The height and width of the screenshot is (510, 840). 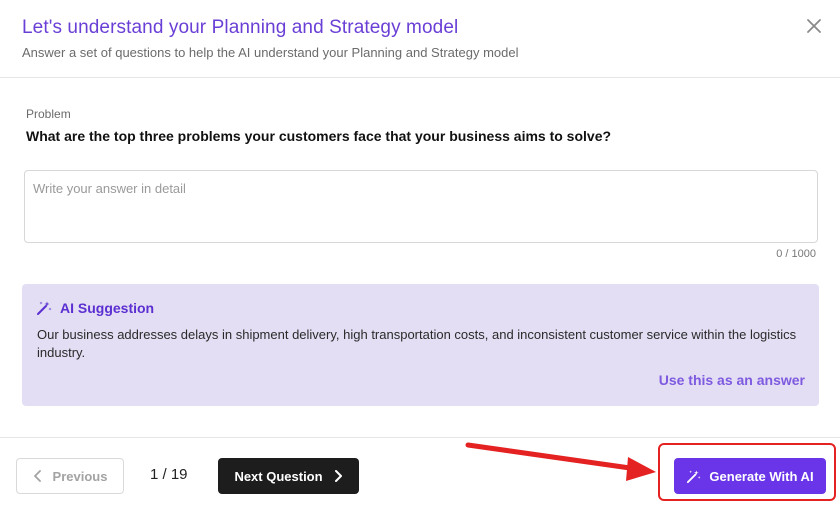 What do you see at coordinates (48, 114) in the screenshot?
I see `question-category: Problem` at bounding box center [48, 114].